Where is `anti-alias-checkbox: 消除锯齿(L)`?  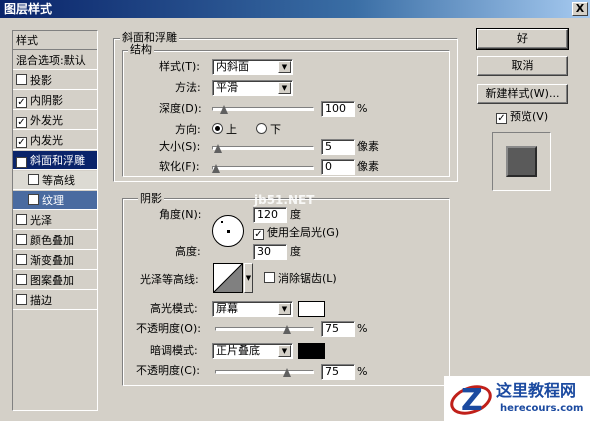
anti-alias-checkbox: 消除锯齿(L) is located at coordinates (300, 279).